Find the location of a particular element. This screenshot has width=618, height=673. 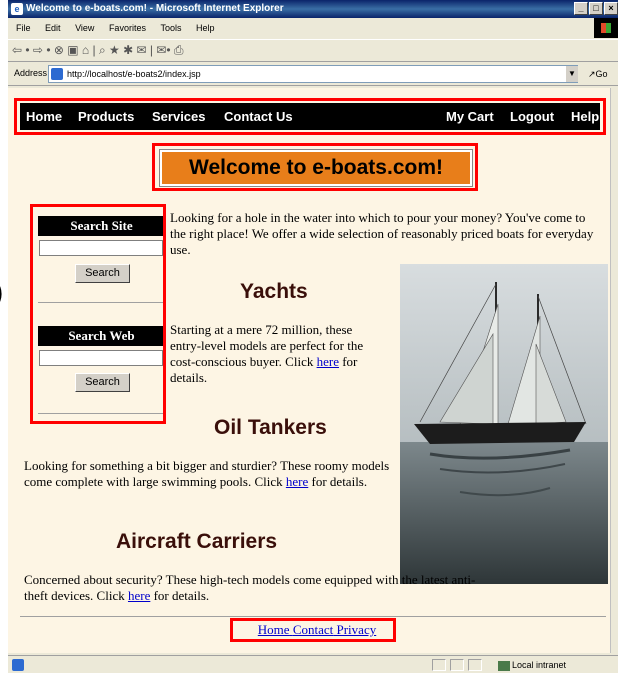

go-button: ↗Go is located at coordinates (598, 74).